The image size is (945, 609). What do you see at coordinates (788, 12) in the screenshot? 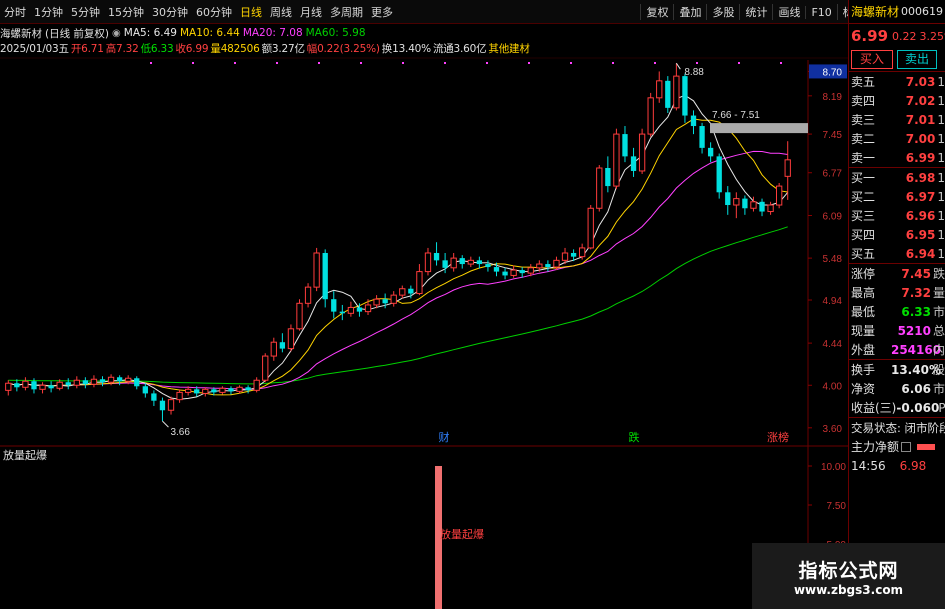
I see `toolbar-button-4: 画线` at bounding box center [788, 12].